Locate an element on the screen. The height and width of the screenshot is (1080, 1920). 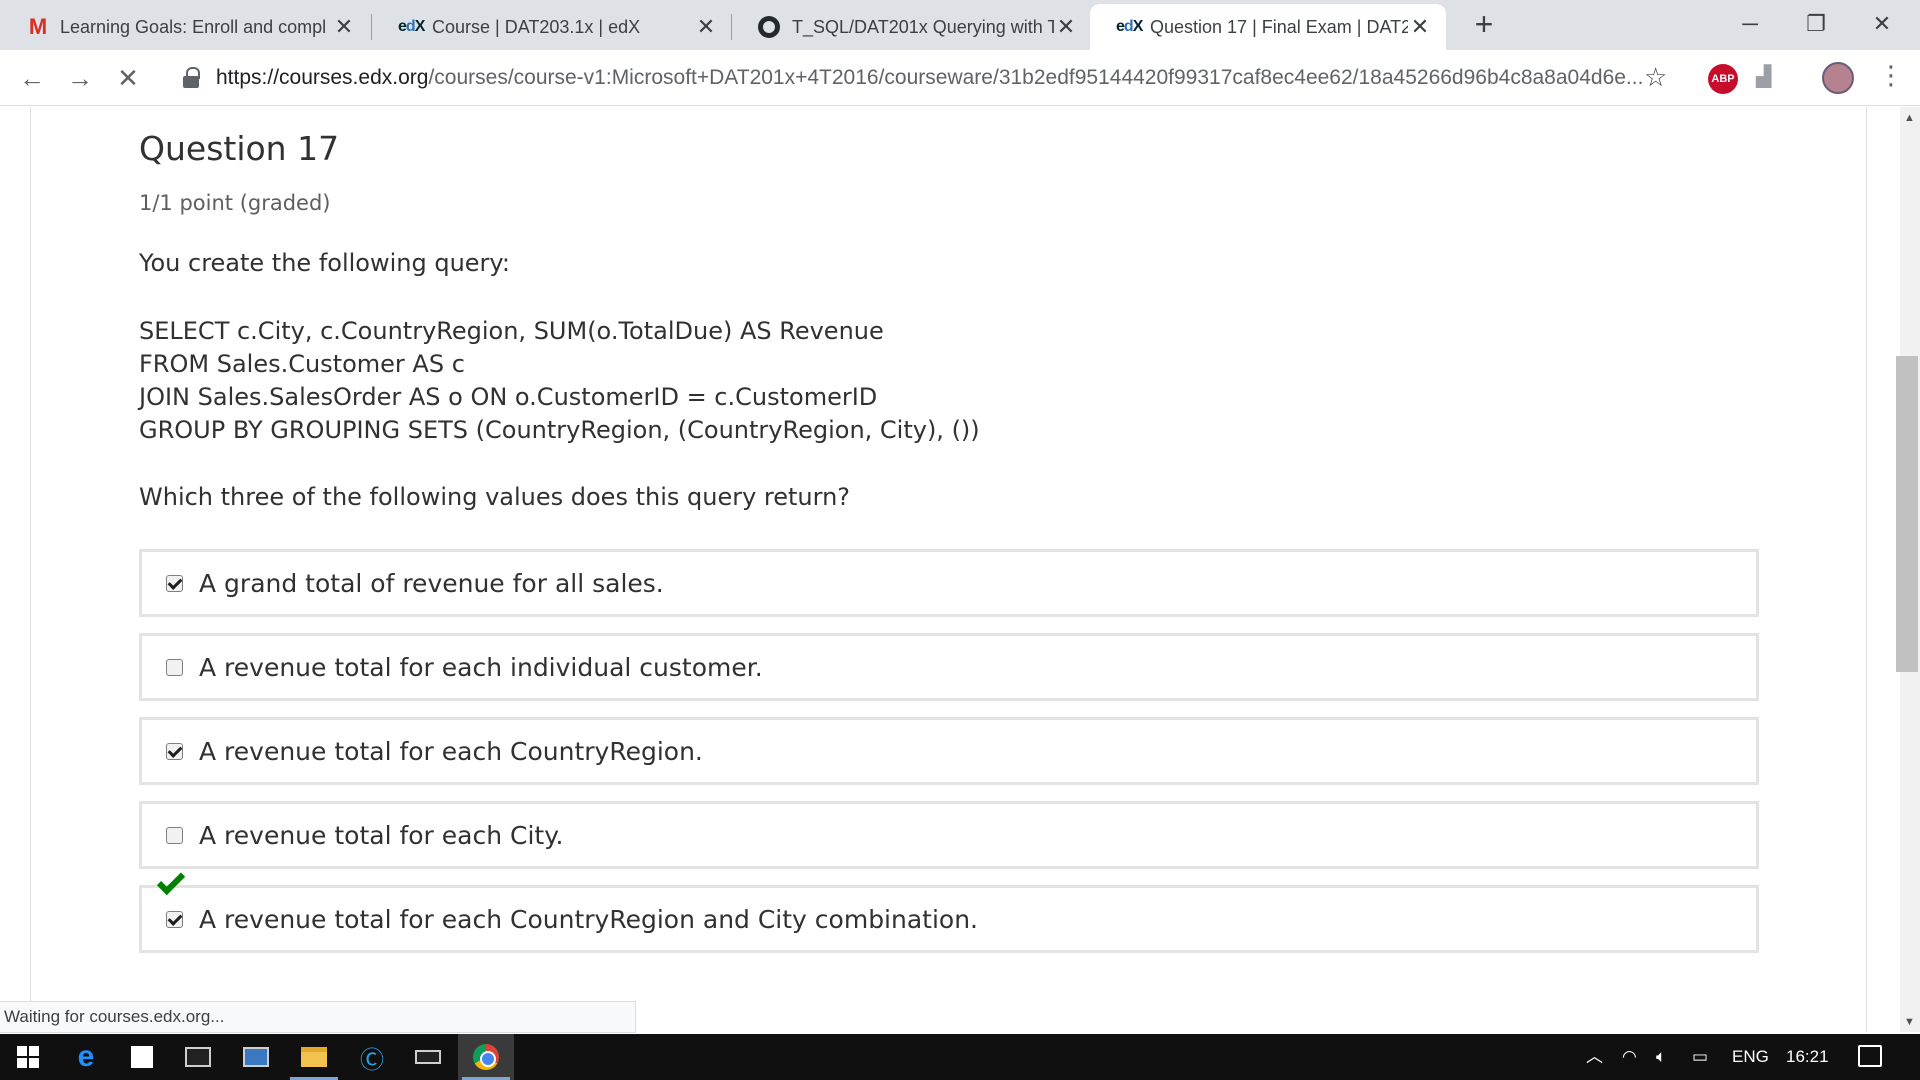
close-window-icon: ✕ is located at coordinates (1882, 24).